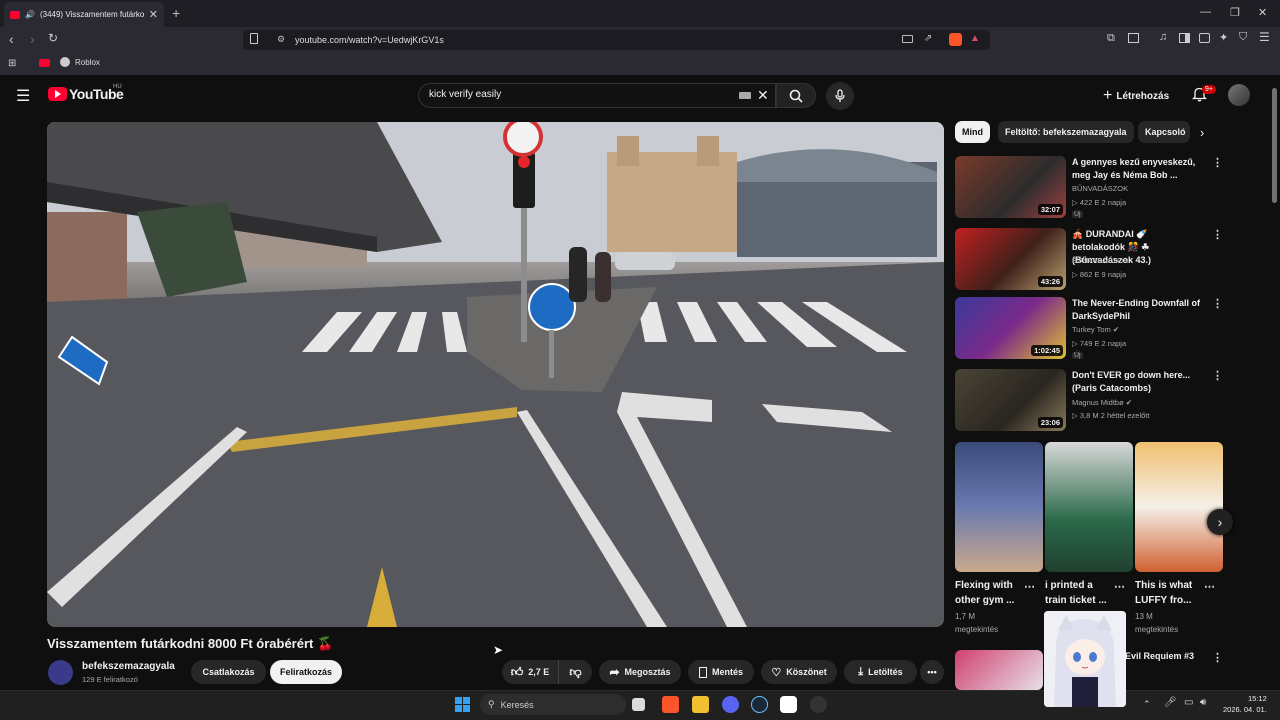 The height and width of the screenshot is (720, 1280). Describe the element at coordinates (1188, 702) in the screenshot. I see `network-icon: ▭` at that location.